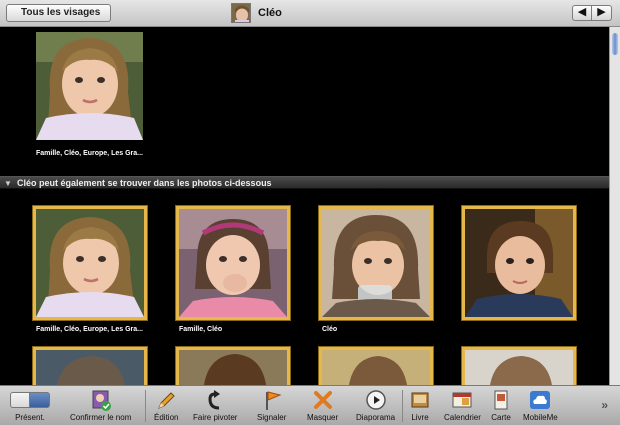 This screenshot has width=620, height=425. I want to click on more-chevron-icon: », so click(604, 405).